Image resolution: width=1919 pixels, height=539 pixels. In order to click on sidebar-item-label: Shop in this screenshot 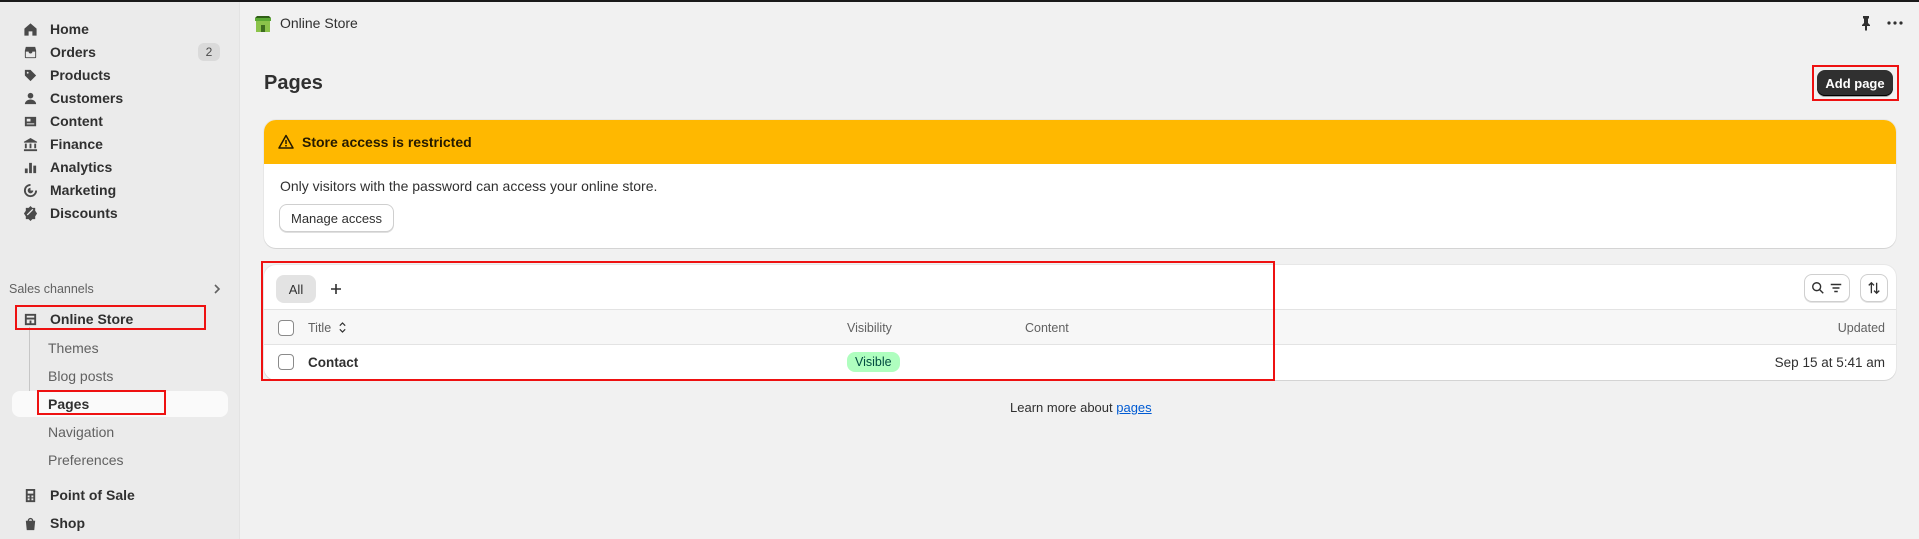, I will do `click(67, 523)`.